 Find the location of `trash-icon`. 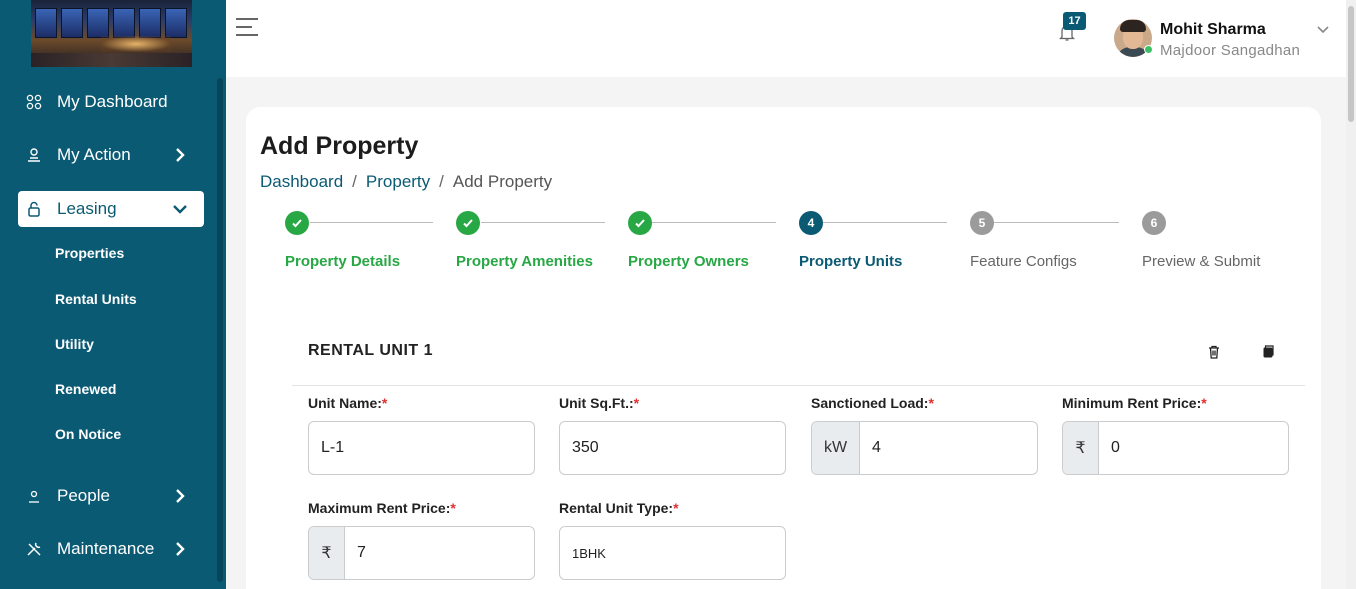

trash-icon is located at coordinates (1214, 352).